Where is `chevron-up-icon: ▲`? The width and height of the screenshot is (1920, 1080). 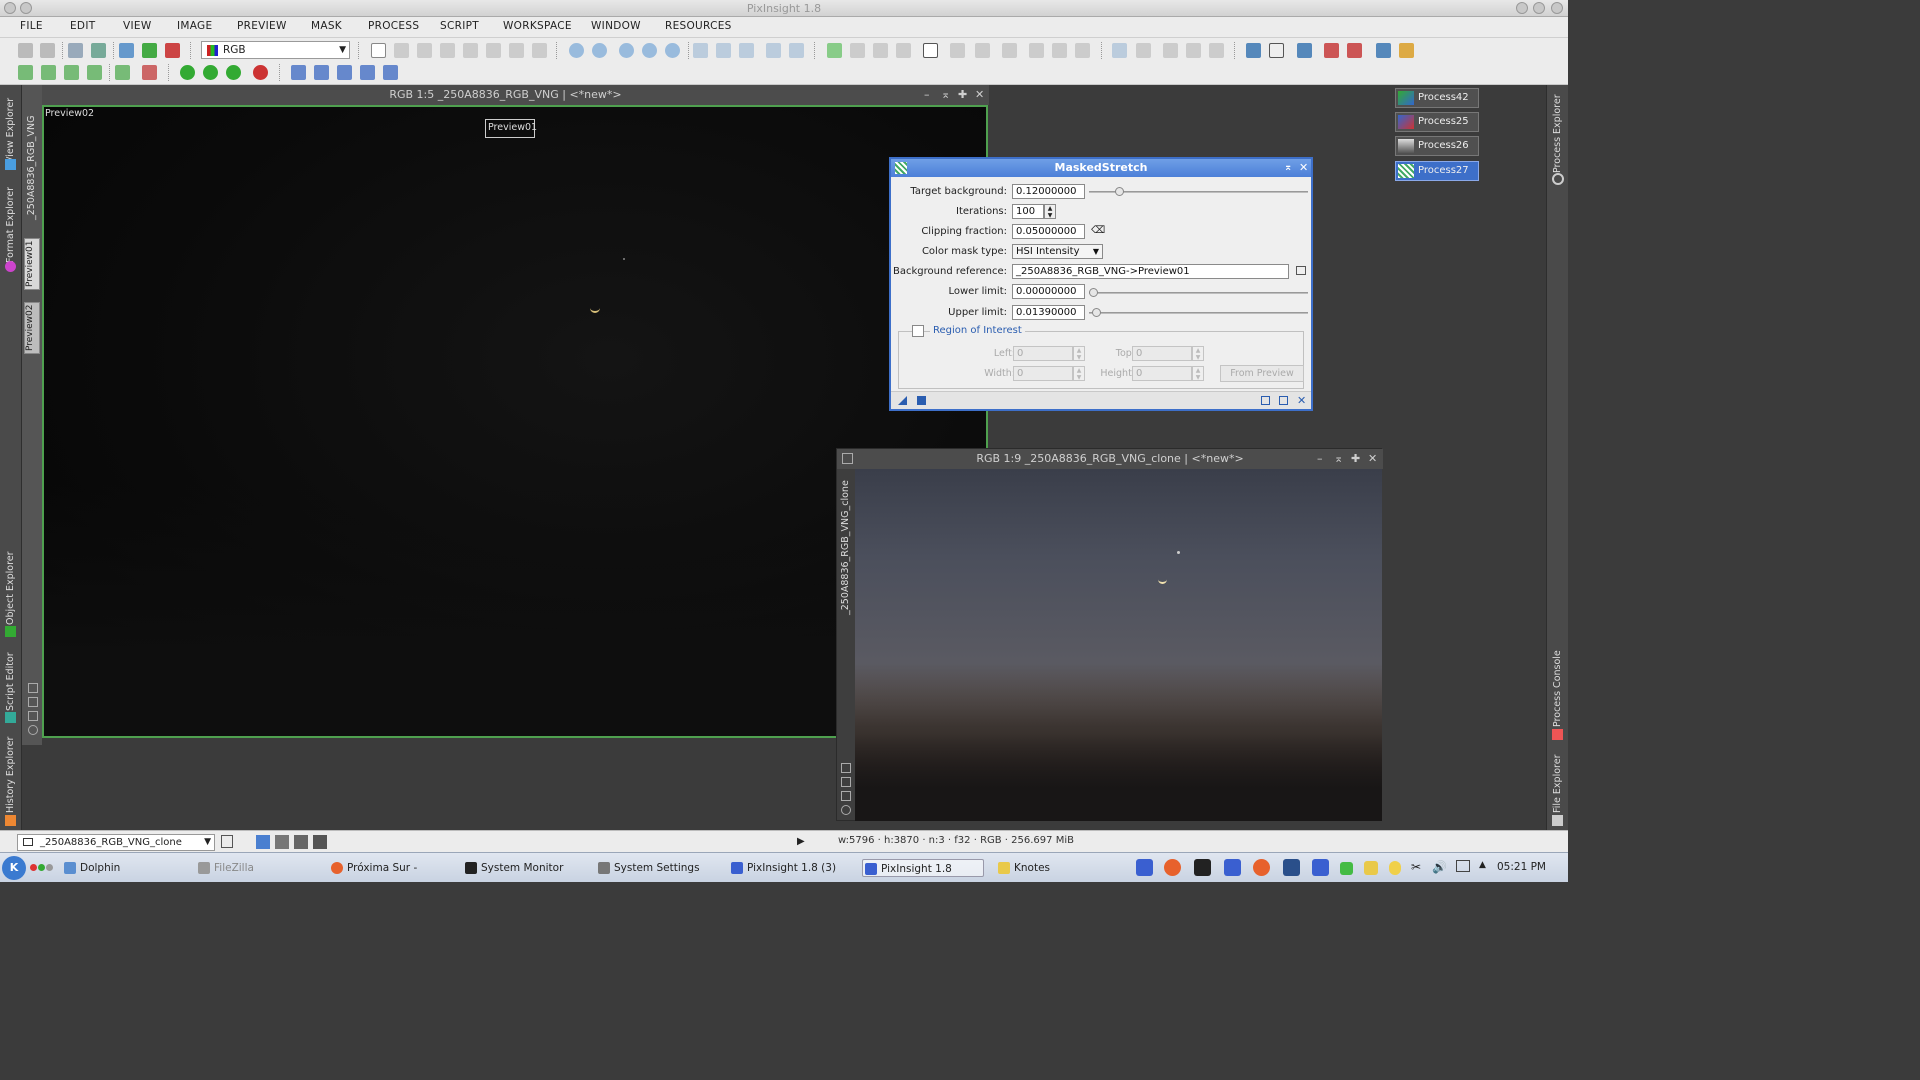 chevron-up-icon: ▲ is located at coordinates (1482, 865).